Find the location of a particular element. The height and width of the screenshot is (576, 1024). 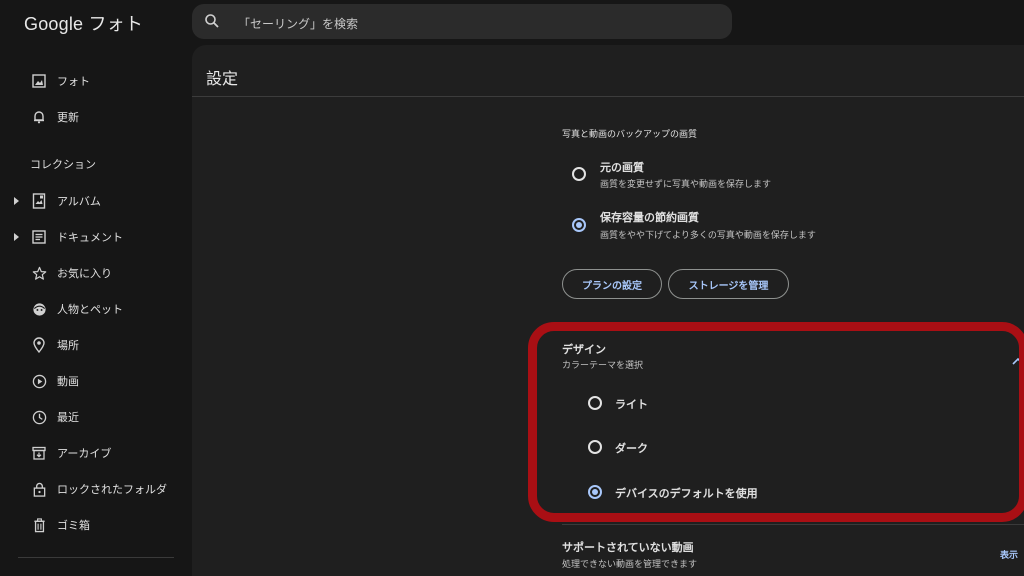

bell-icon is located at coordinates (39, 117).